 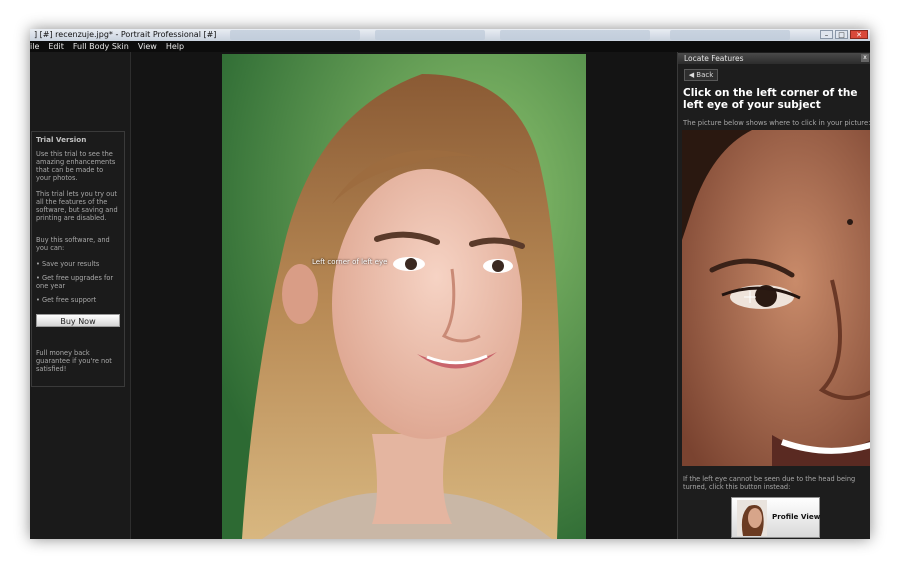 I want to click on panel-close-icon: x, so click(x=865, y=58).